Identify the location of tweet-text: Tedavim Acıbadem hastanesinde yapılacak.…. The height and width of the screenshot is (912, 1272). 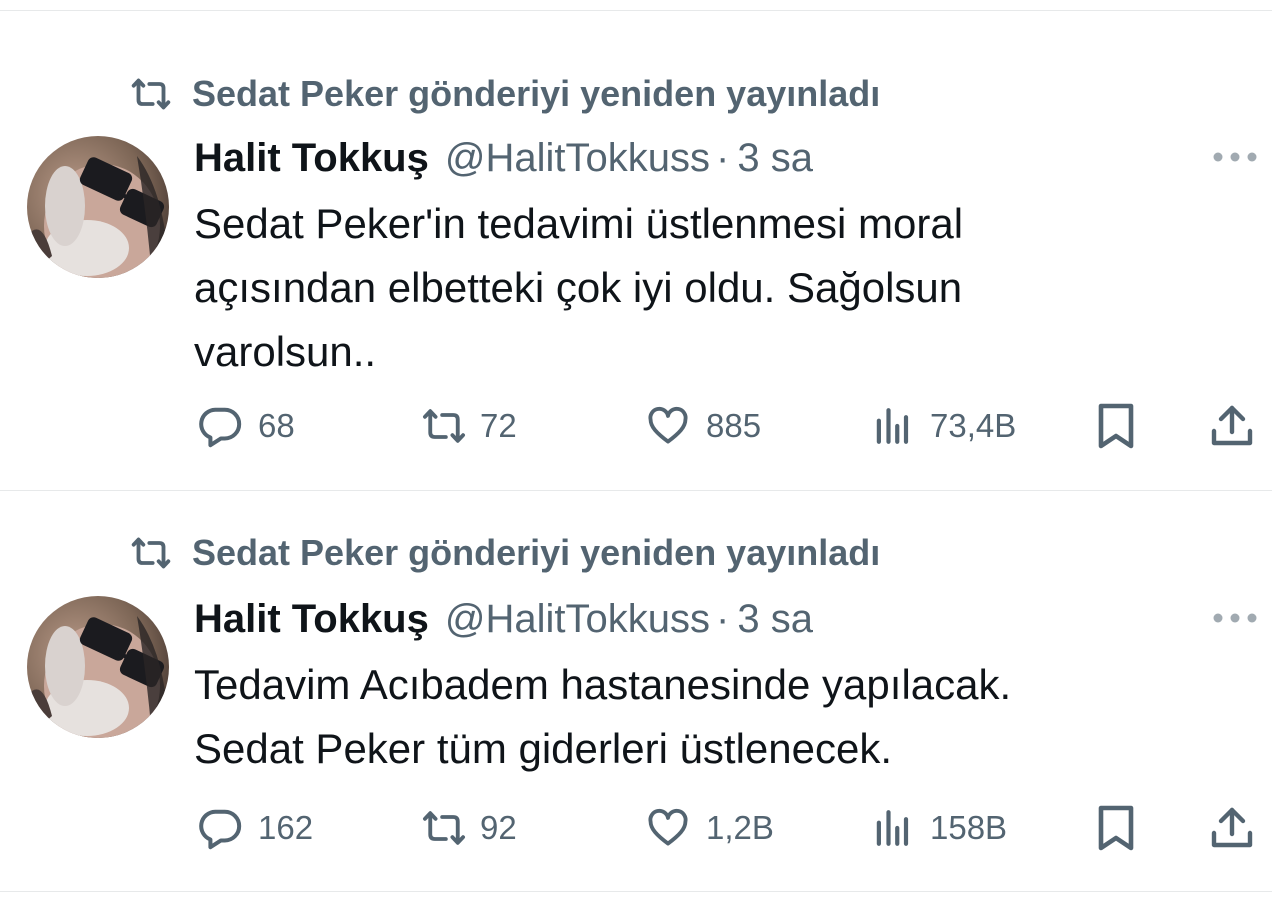
(694, 717).